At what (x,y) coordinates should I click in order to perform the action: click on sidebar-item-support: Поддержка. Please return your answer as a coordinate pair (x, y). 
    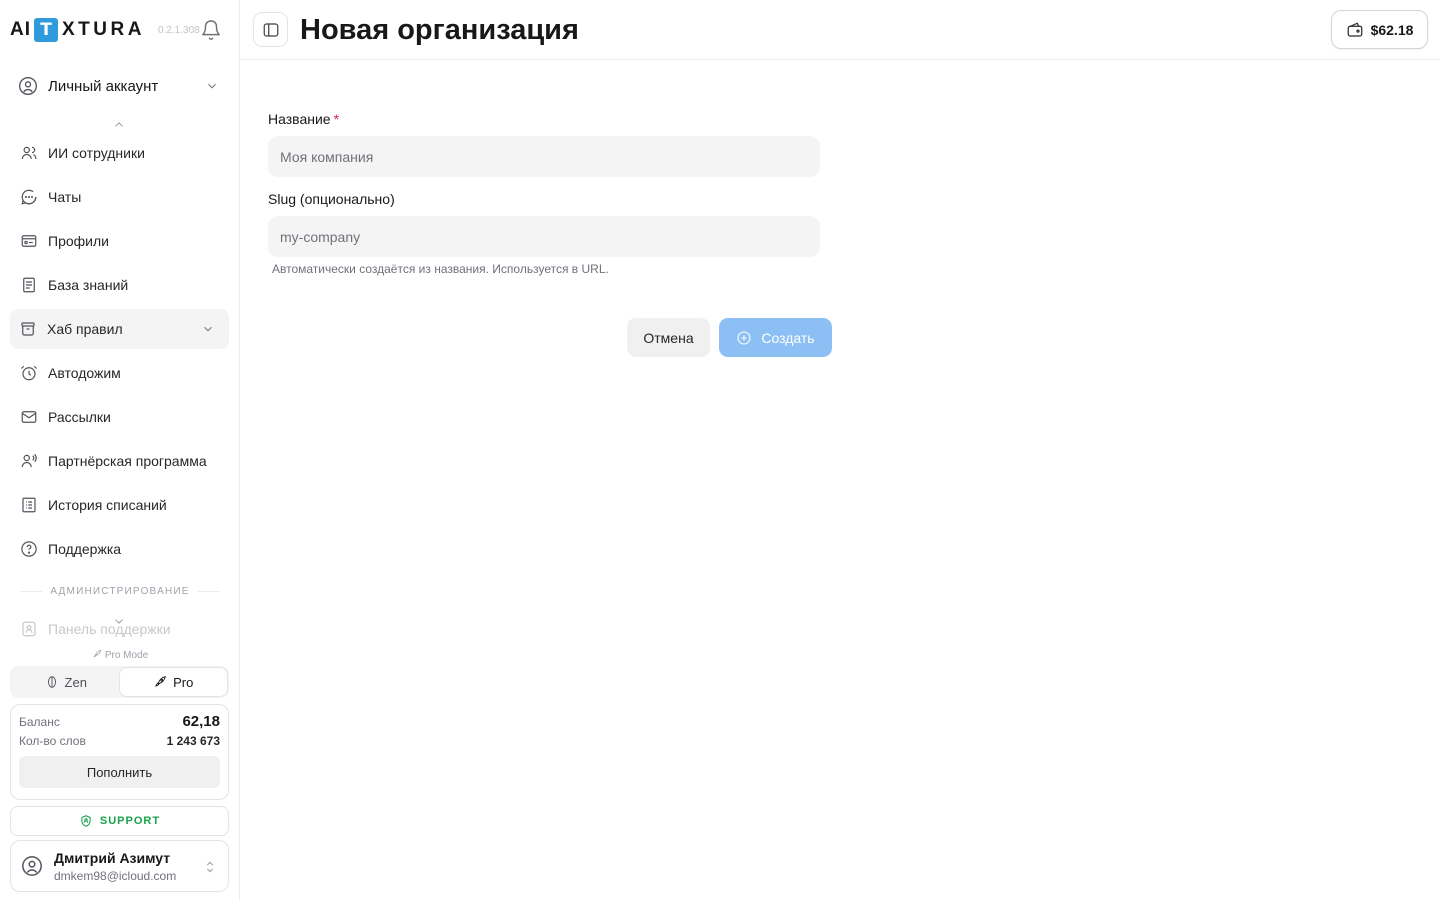
    Looking at the image, I should click on (119, 549).